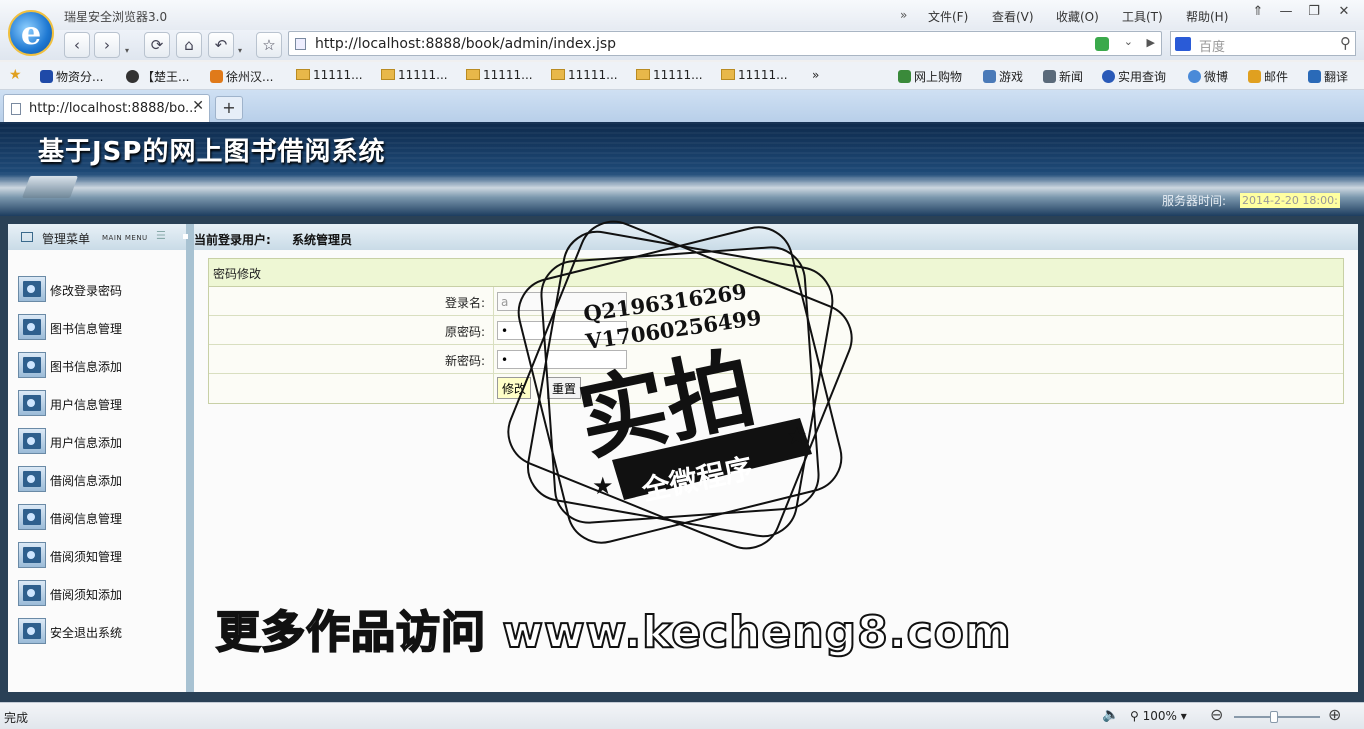 This screenshot has height=729, width=1364. I want to click on maximize-button: ❐, so click(1314, 12).